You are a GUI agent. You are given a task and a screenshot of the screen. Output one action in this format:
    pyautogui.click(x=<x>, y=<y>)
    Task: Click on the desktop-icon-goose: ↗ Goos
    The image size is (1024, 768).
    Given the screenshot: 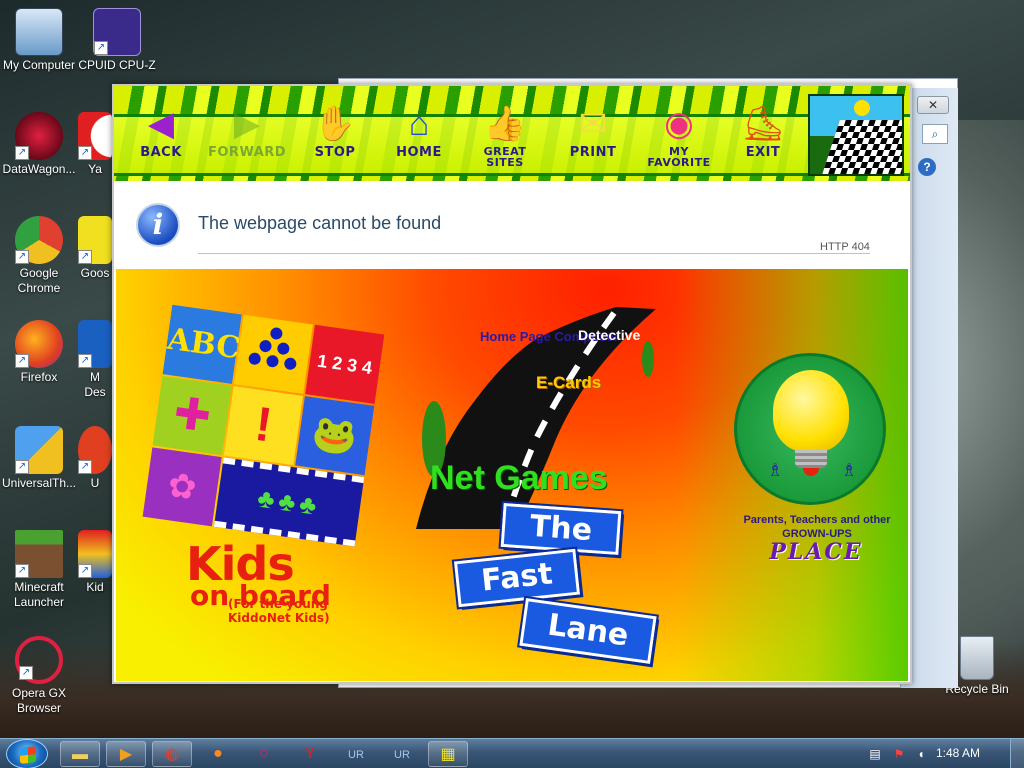 What is the action you would take?
    pyautogui.click(x=95, y=248)
    